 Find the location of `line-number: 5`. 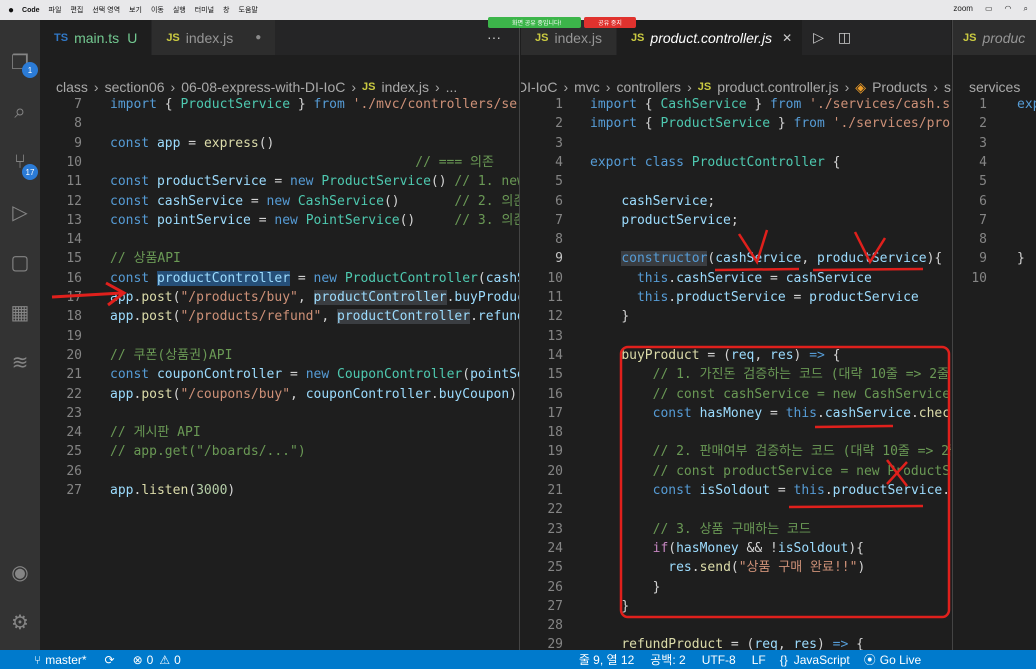

line-number: 5 is located at coordinates (983, 182).